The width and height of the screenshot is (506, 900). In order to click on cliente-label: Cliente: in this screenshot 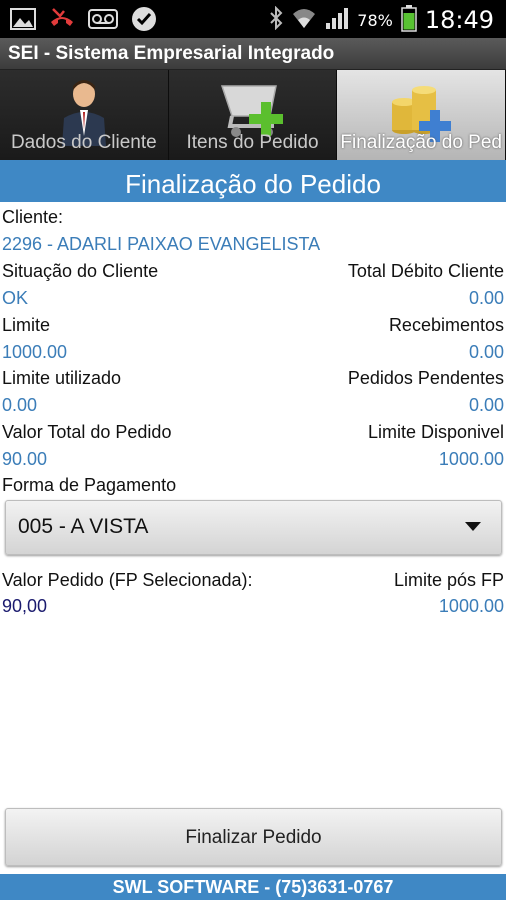, I will do `click(33, 217)`.